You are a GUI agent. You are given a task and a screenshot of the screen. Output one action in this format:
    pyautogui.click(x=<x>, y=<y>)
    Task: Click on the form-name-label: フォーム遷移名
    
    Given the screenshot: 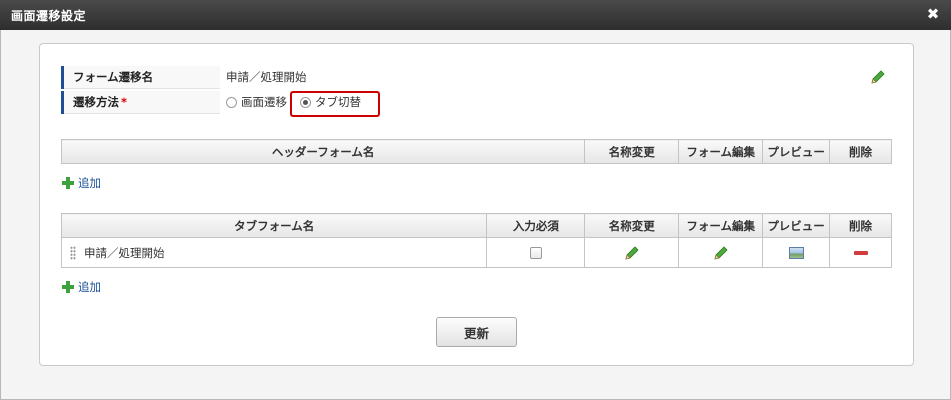 What is the action you would take?
    pyautogui.click(x=139, y=77)
    